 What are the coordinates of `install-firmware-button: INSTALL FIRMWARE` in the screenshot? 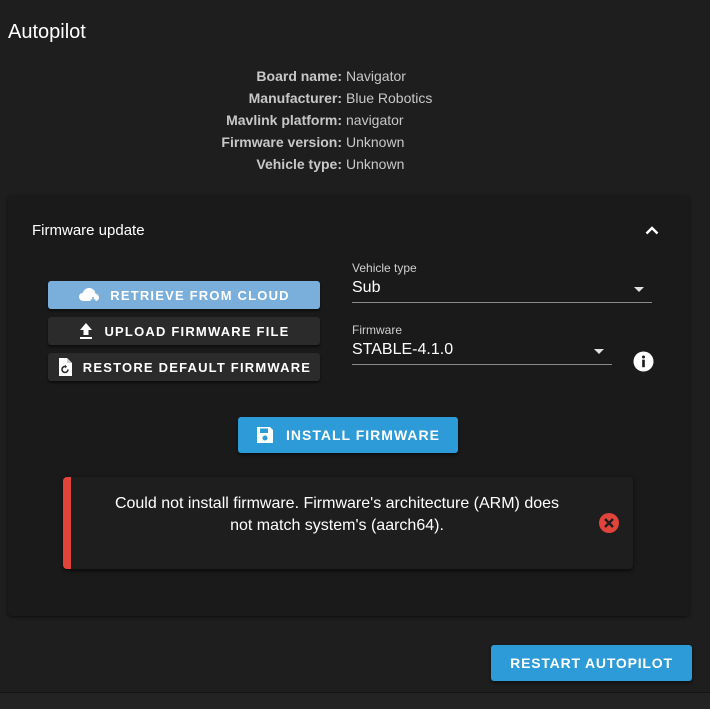 It's located at (348, 435).